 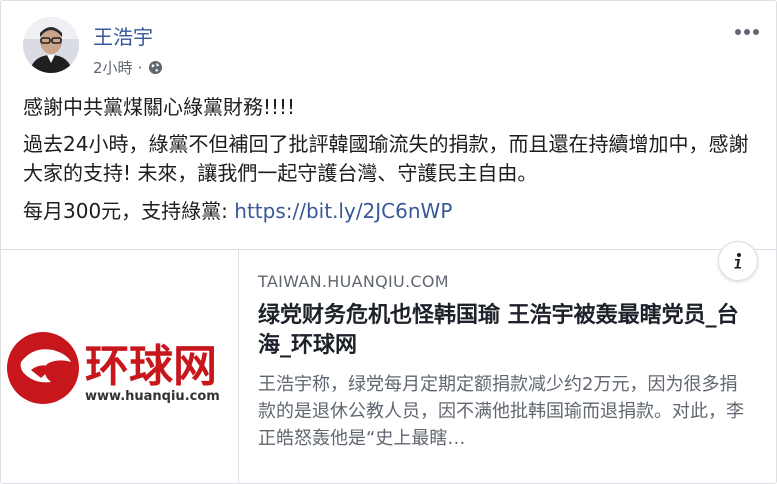 I want to click on avatar-photo, so click(x=51, y=45).